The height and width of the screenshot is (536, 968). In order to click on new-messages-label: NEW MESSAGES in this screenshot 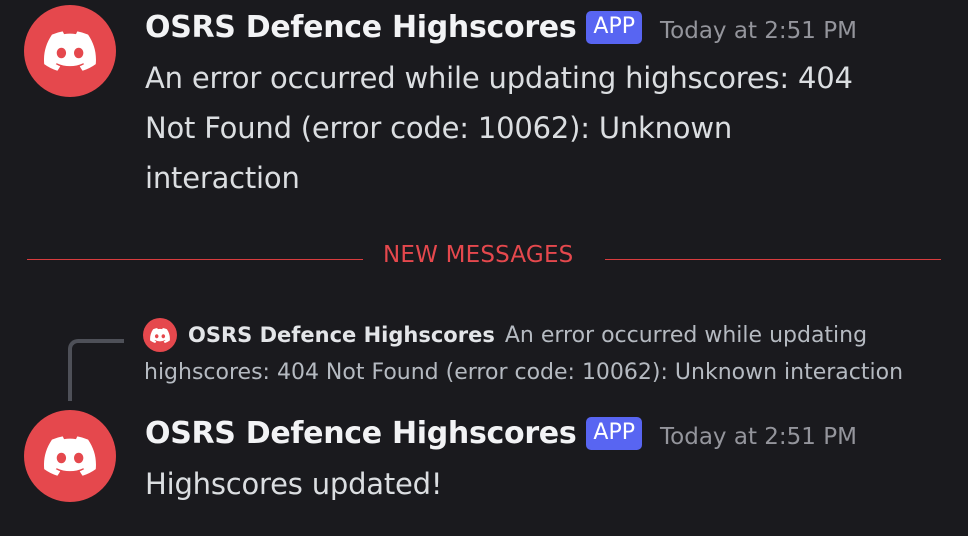, I will do `click(478, 255)`.